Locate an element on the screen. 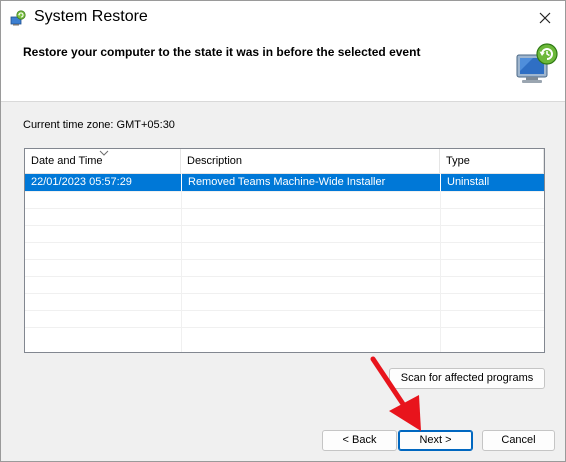 Image resolution: width=566 pixels, height=462 pixels. cell-date-time: 22/01/2023 05:57:29 is located at coordinates (81, 182).